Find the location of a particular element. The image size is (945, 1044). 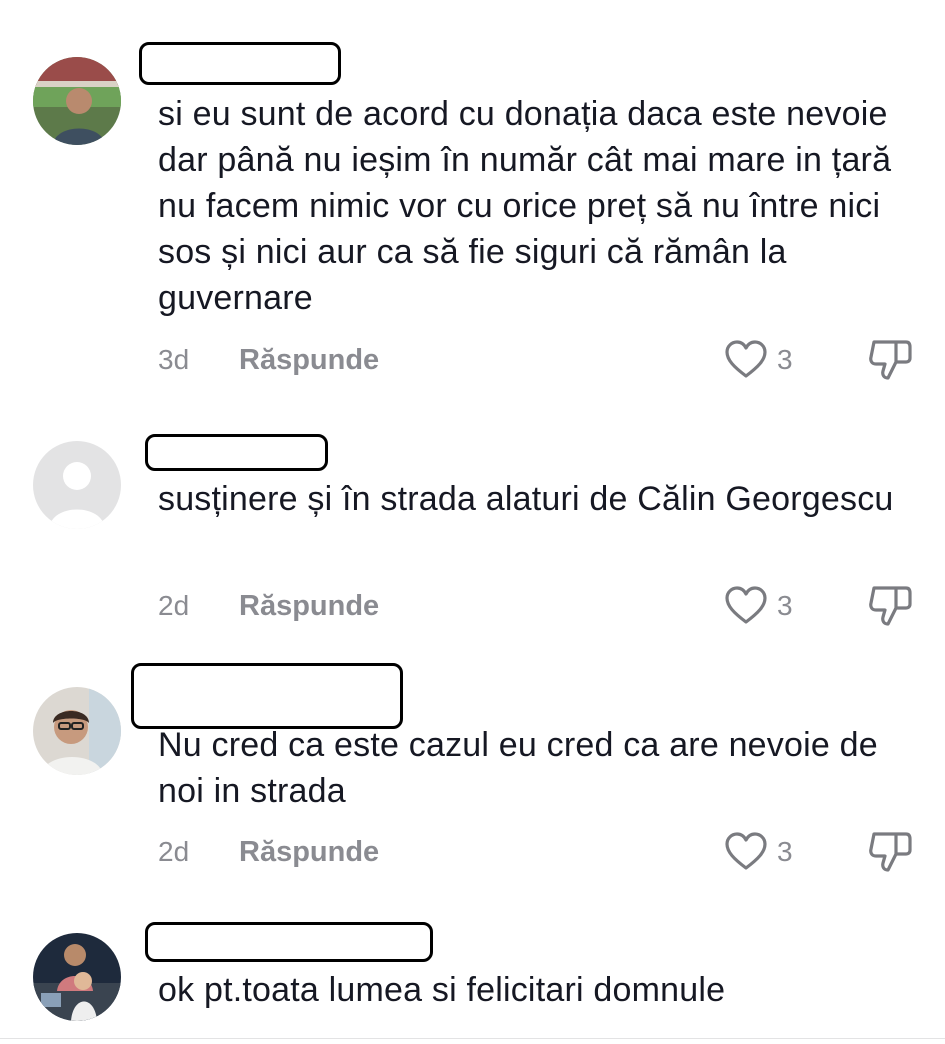

divider is located at coordinates (472, 1038).